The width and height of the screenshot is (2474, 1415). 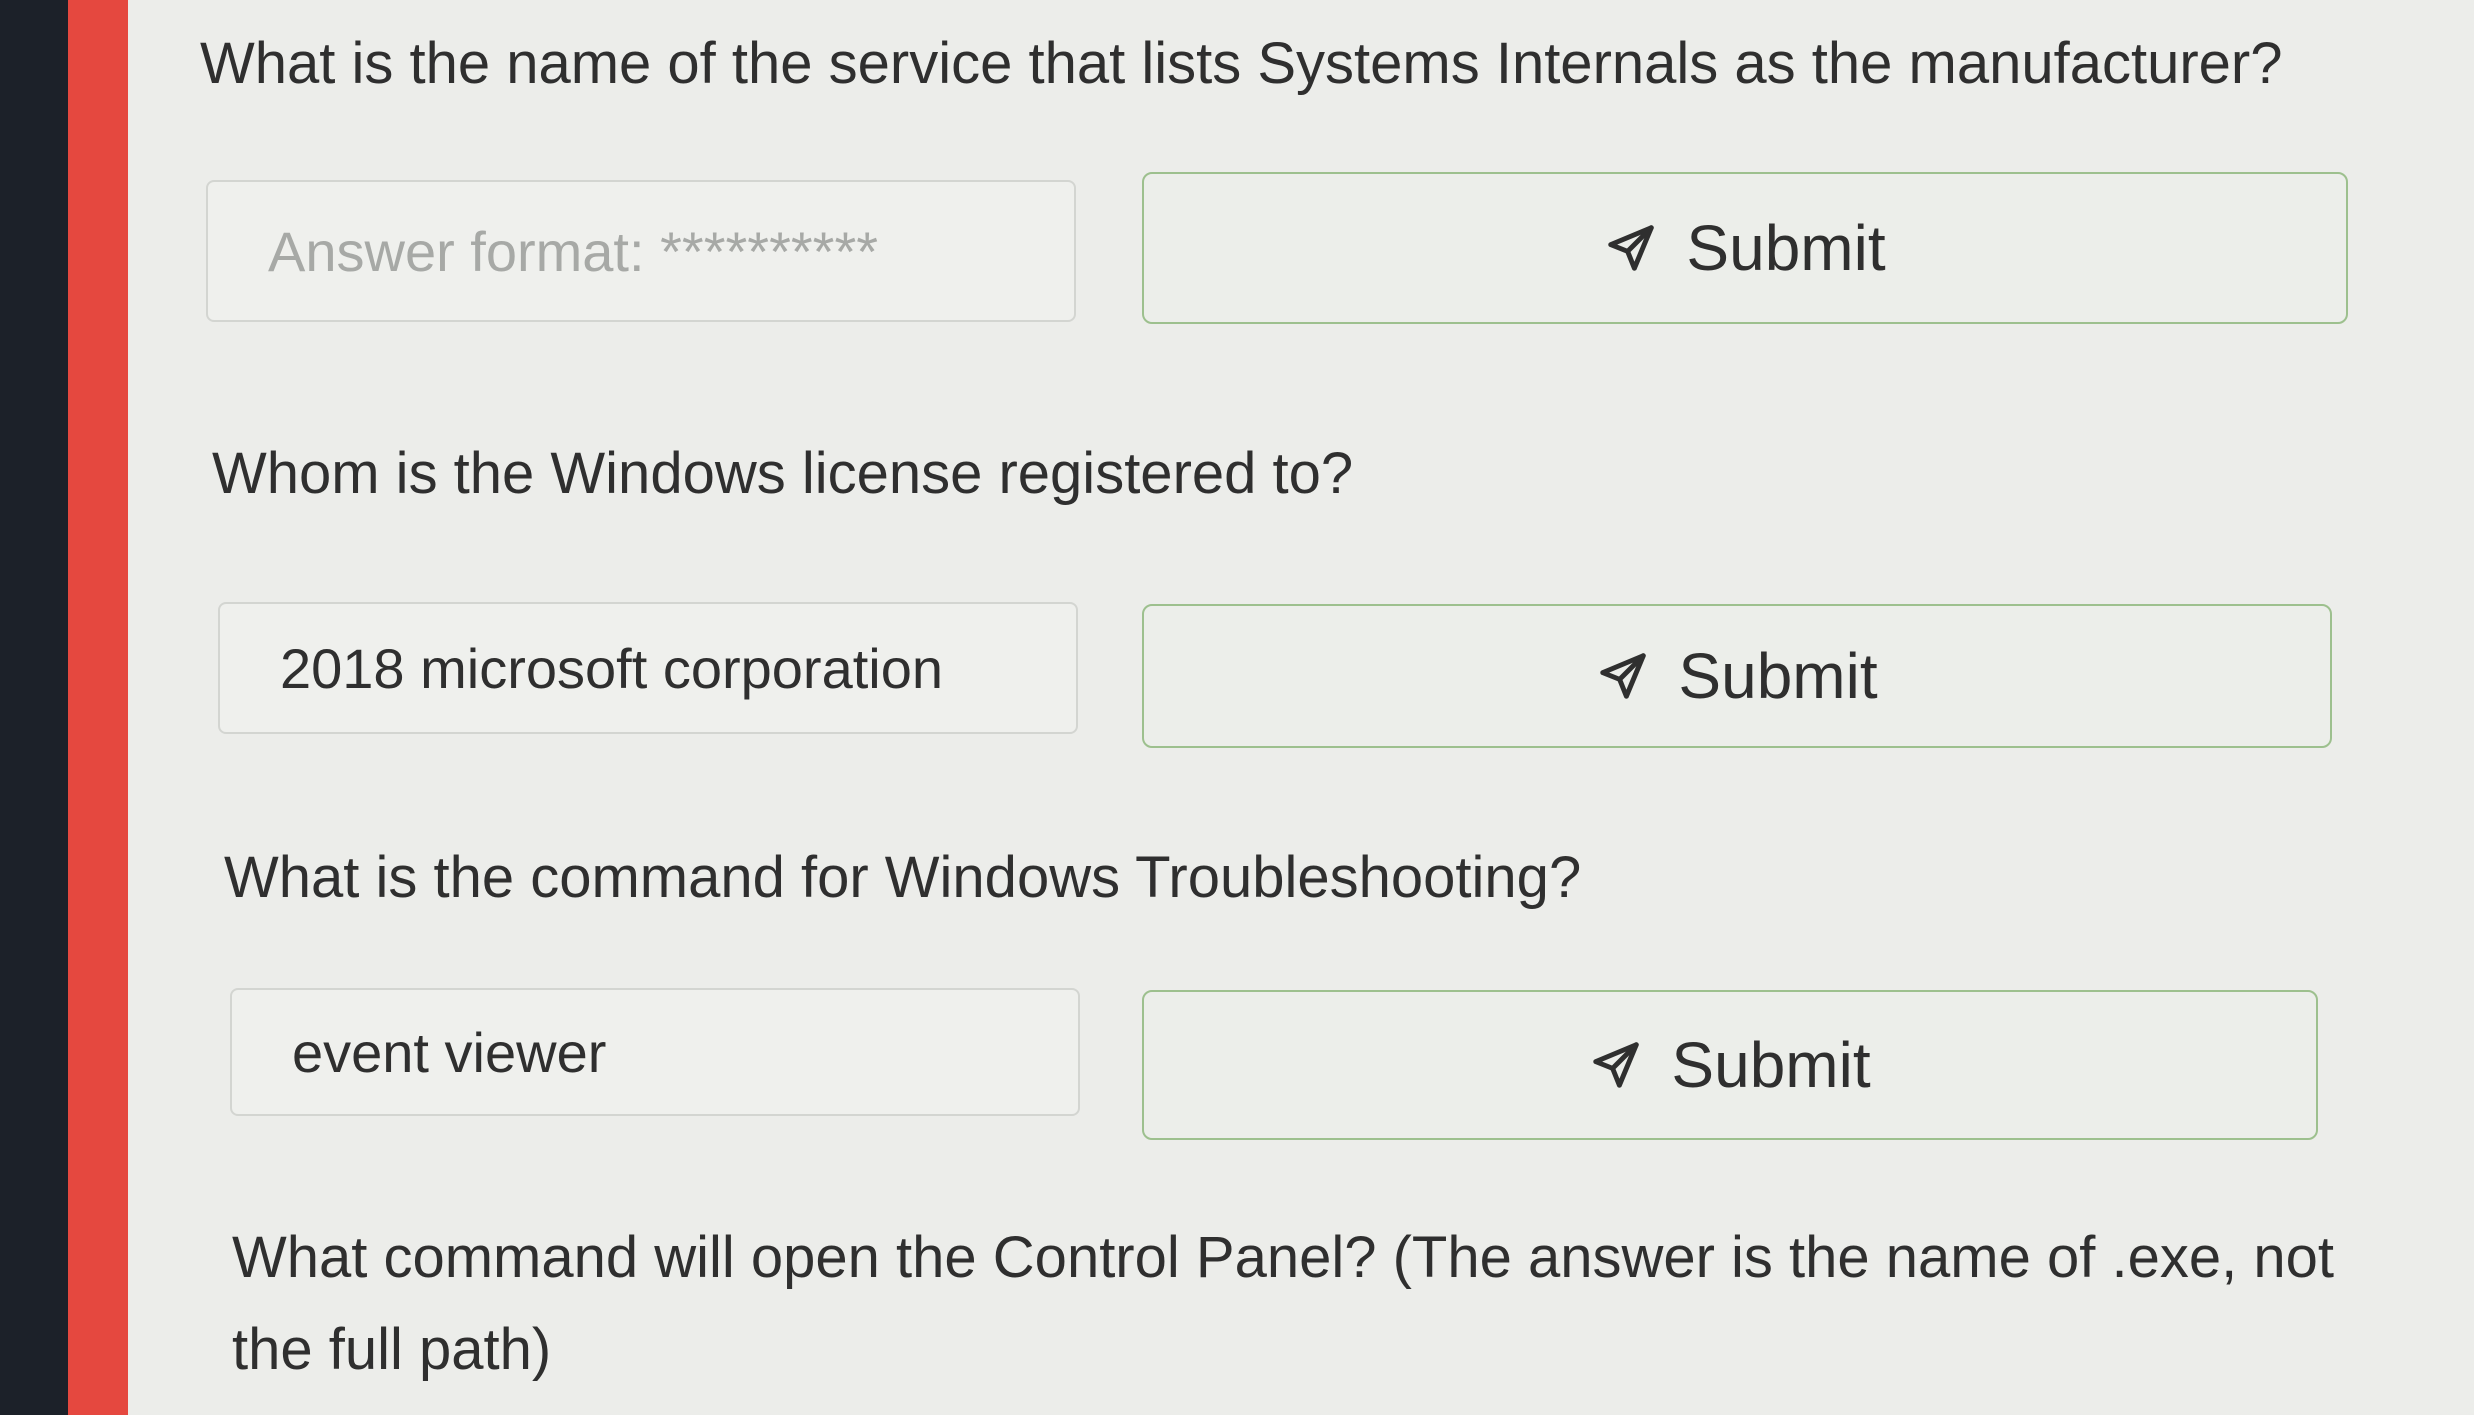 I want to click on question-1-submit-button: Submit, so click(x=1745, y=248).